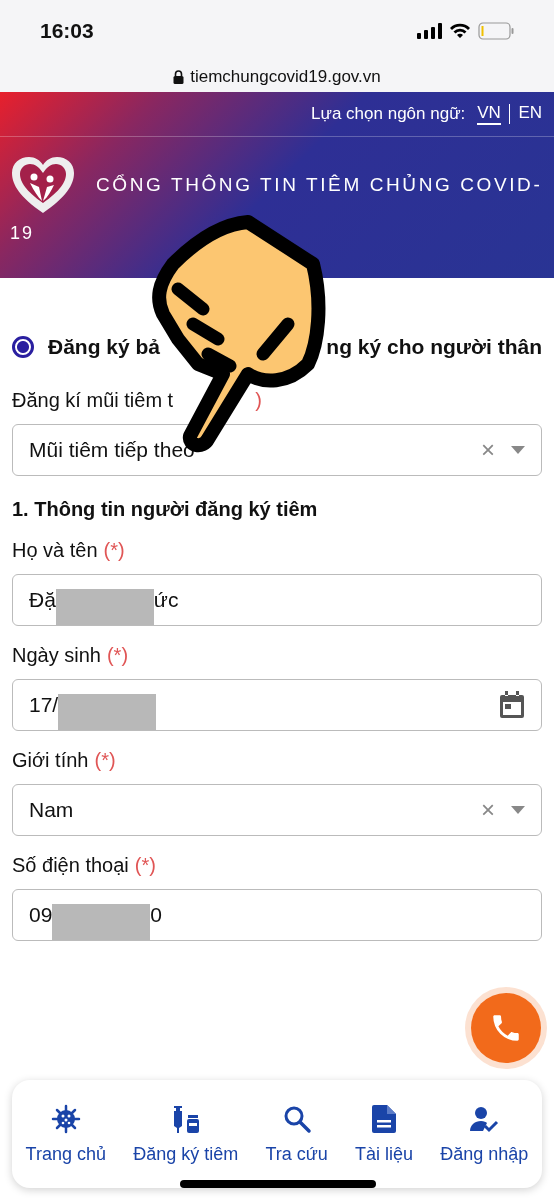 The width and height of the screenshot is (554, 1200). I want to click on wifi-icon, so click(460, 31).